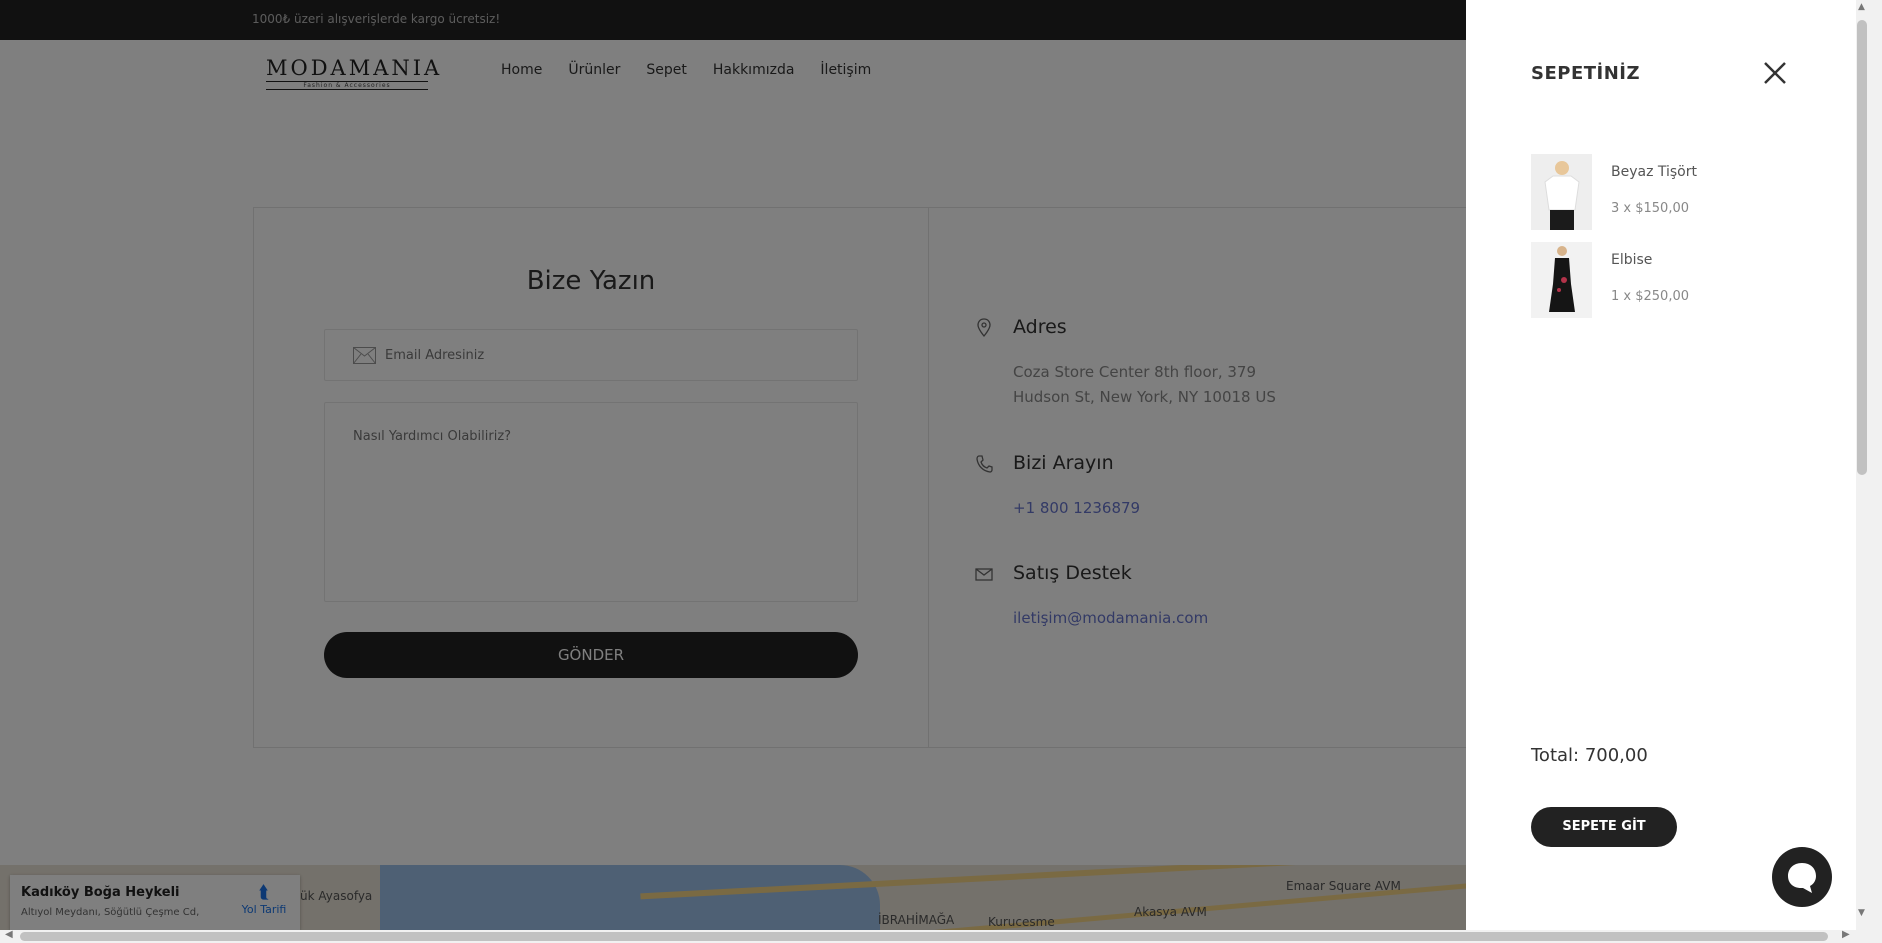 The width and height of the screenshot is (1882, 943). I want to click on scroll-up-arrow-icon: ▲, so click(1861, 7).